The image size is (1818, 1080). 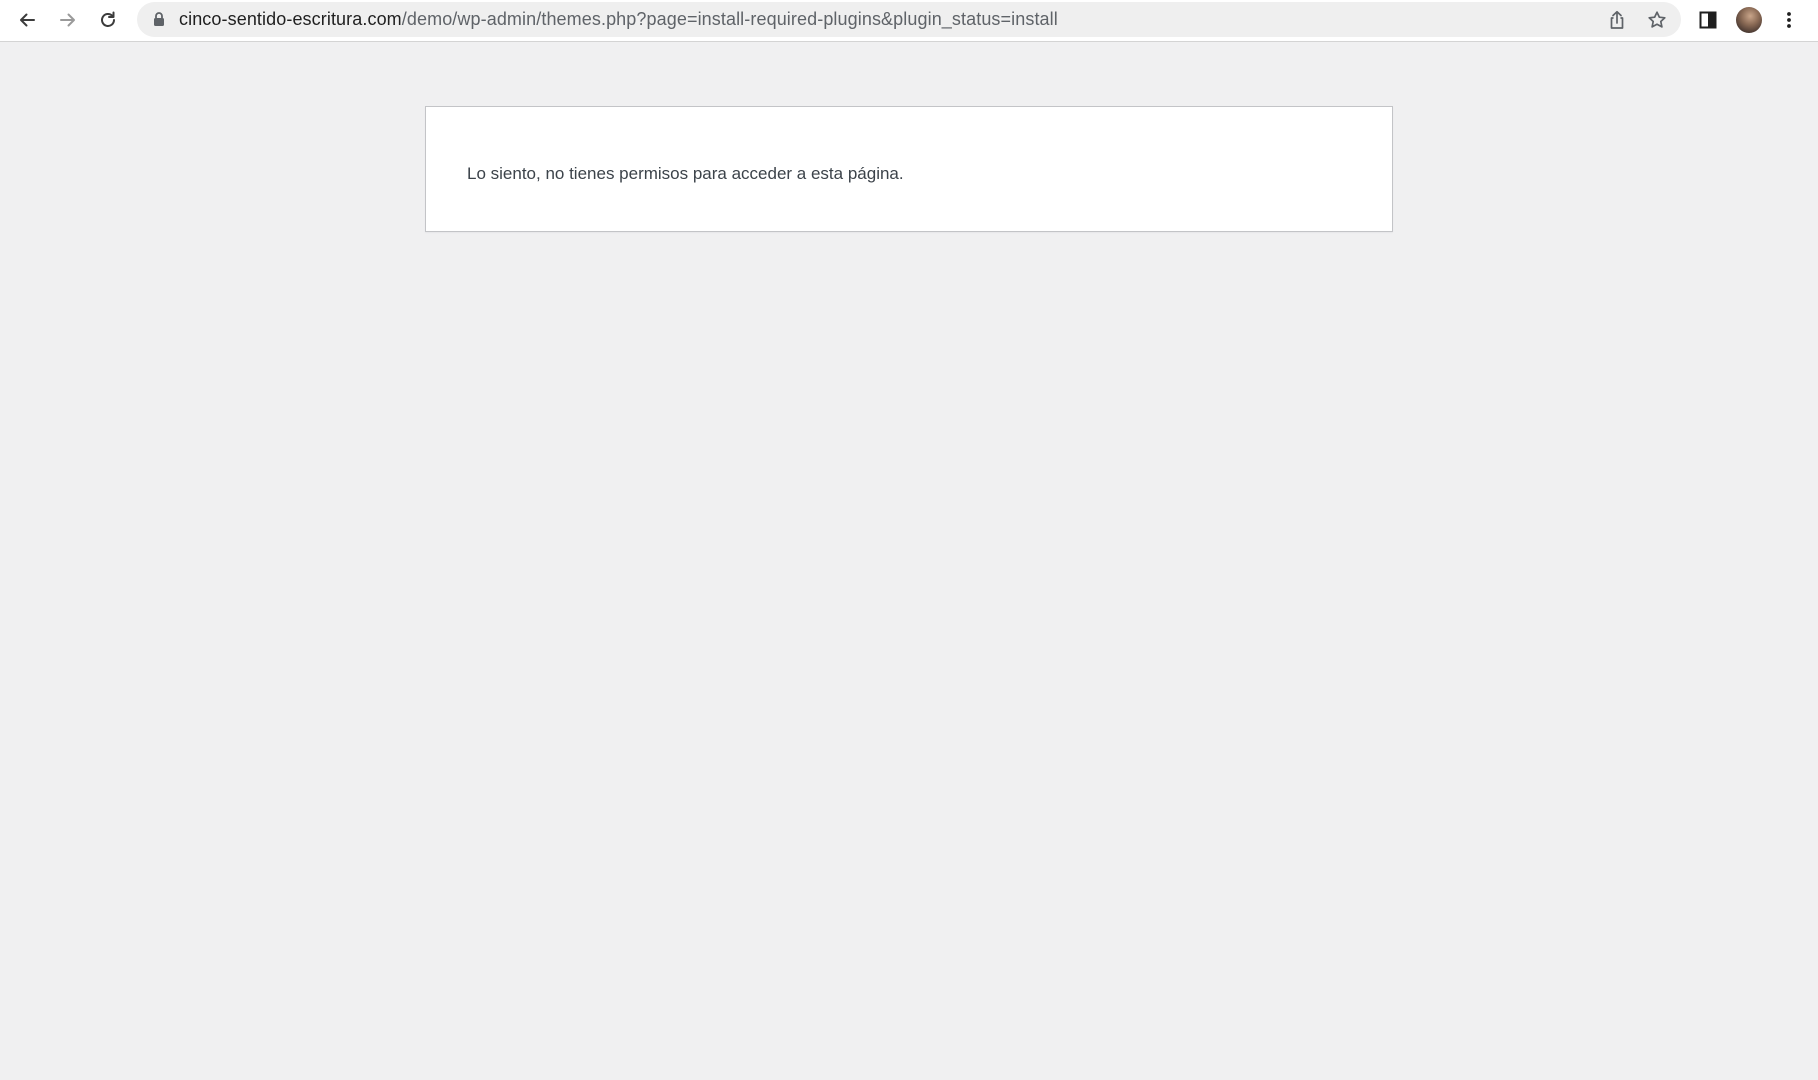 I want to click on reload-icon, so click(x=108, y=19).